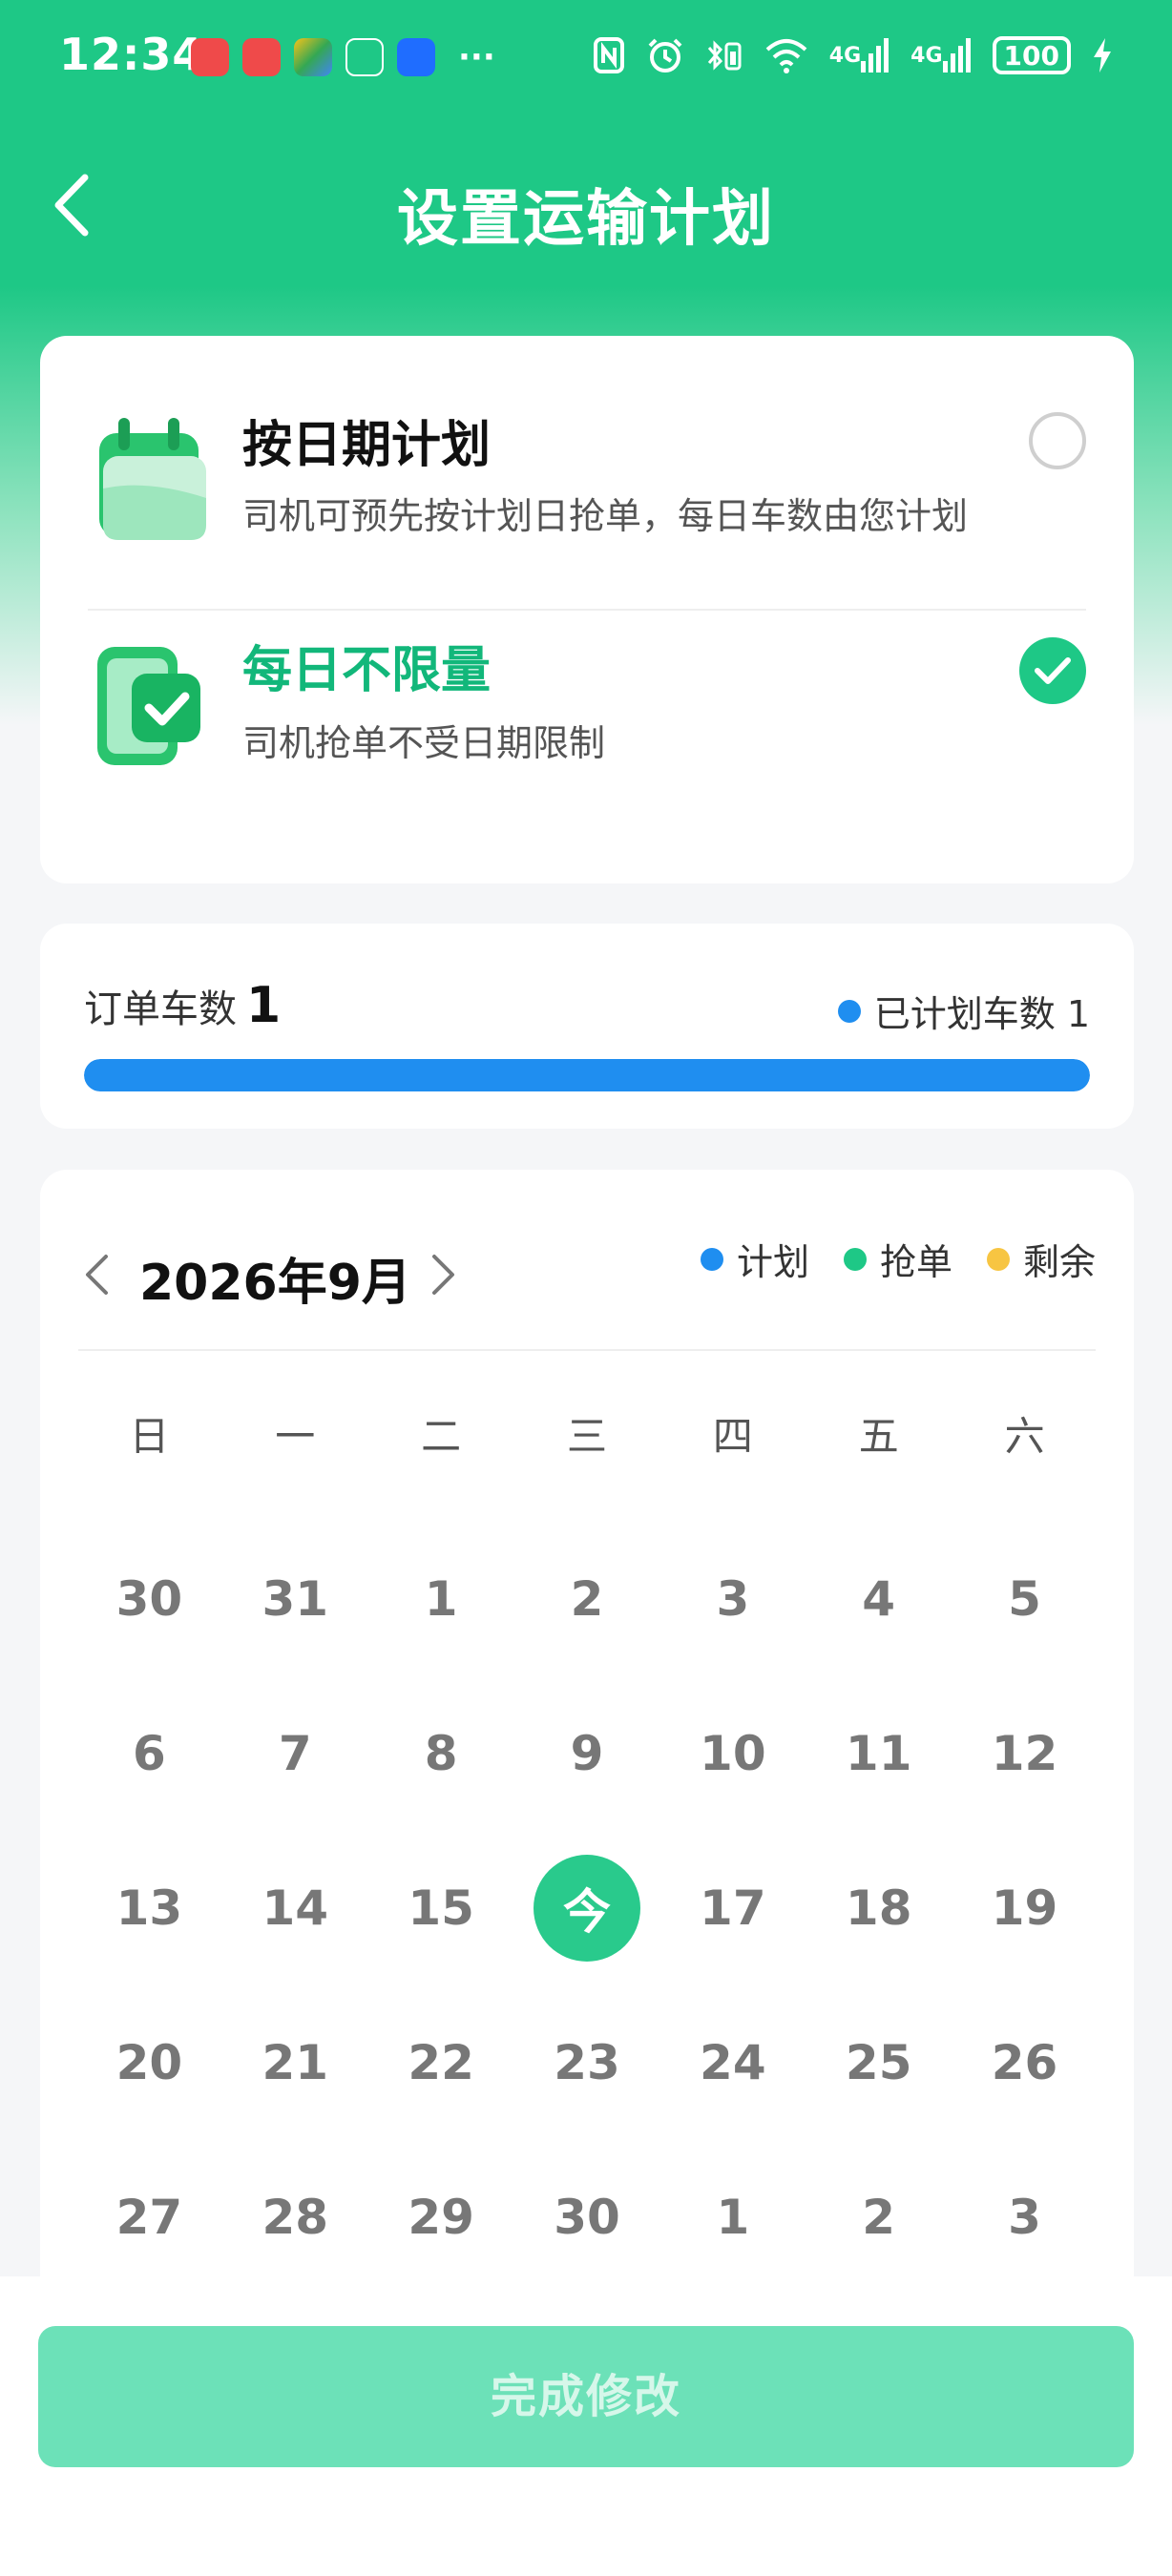 This screenshot has height=2576, width=1172. What do you see at coordinates (665, 55) in the screenshot?
I see `alarm-icon` at bounding box center [665, 55].